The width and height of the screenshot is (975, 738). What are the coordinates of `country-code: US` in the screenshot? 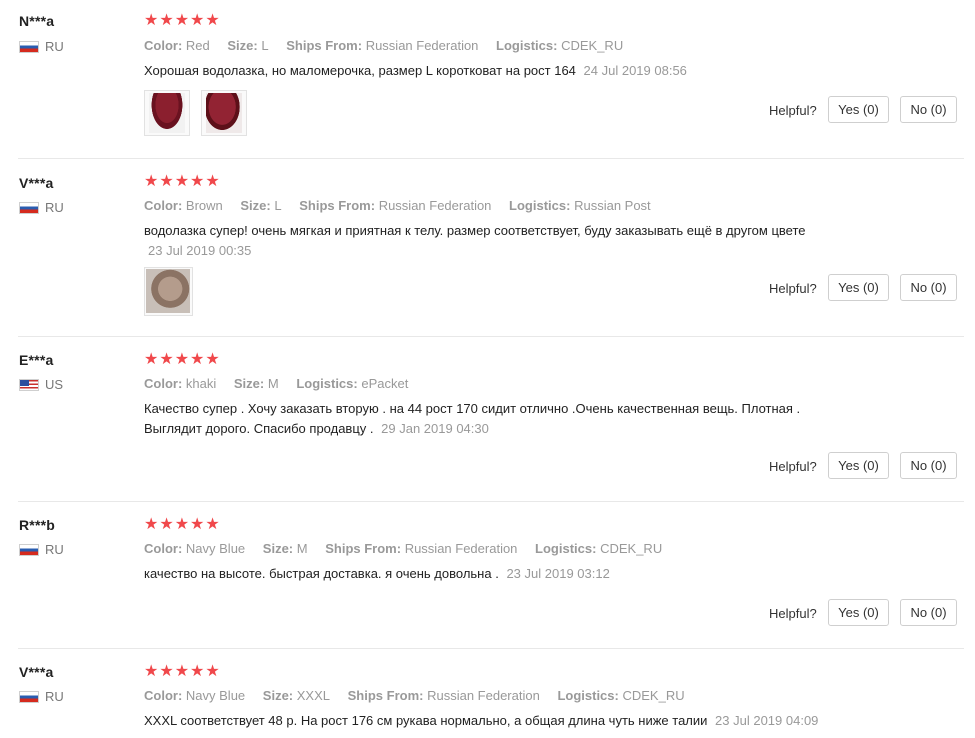 It's located at (54, 384).